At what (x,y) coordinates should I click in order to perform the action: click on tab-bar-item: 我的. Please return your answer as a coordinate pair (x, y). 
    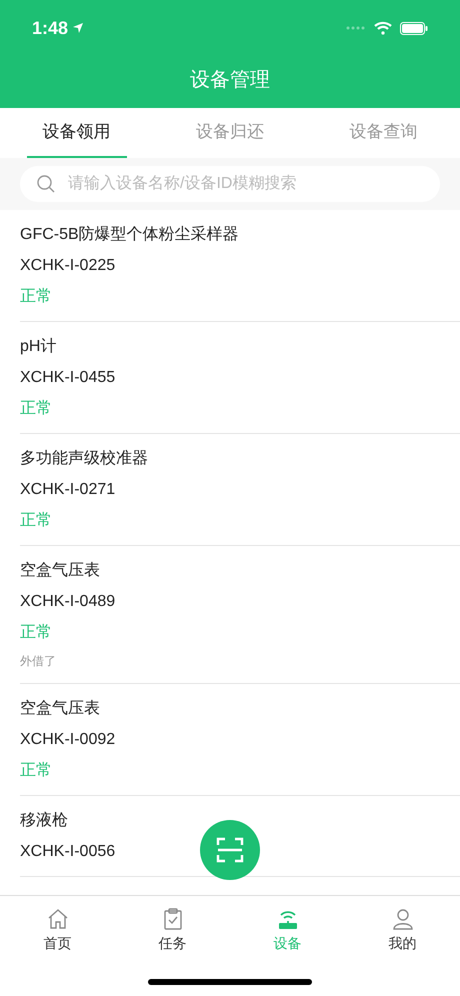
    Looking at the image, I should click on (402, 926).